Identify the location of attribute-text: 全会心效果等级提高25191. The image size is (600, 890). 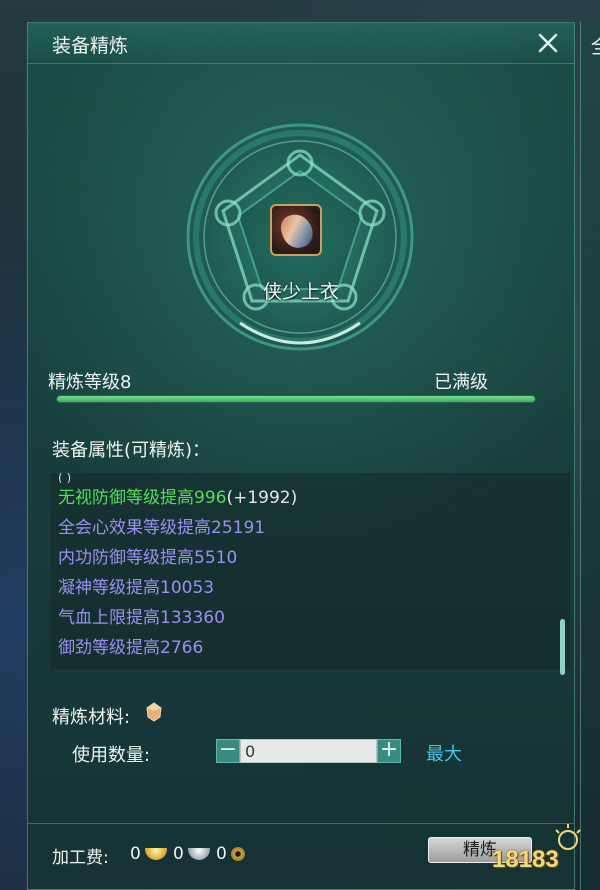
(162, 528).